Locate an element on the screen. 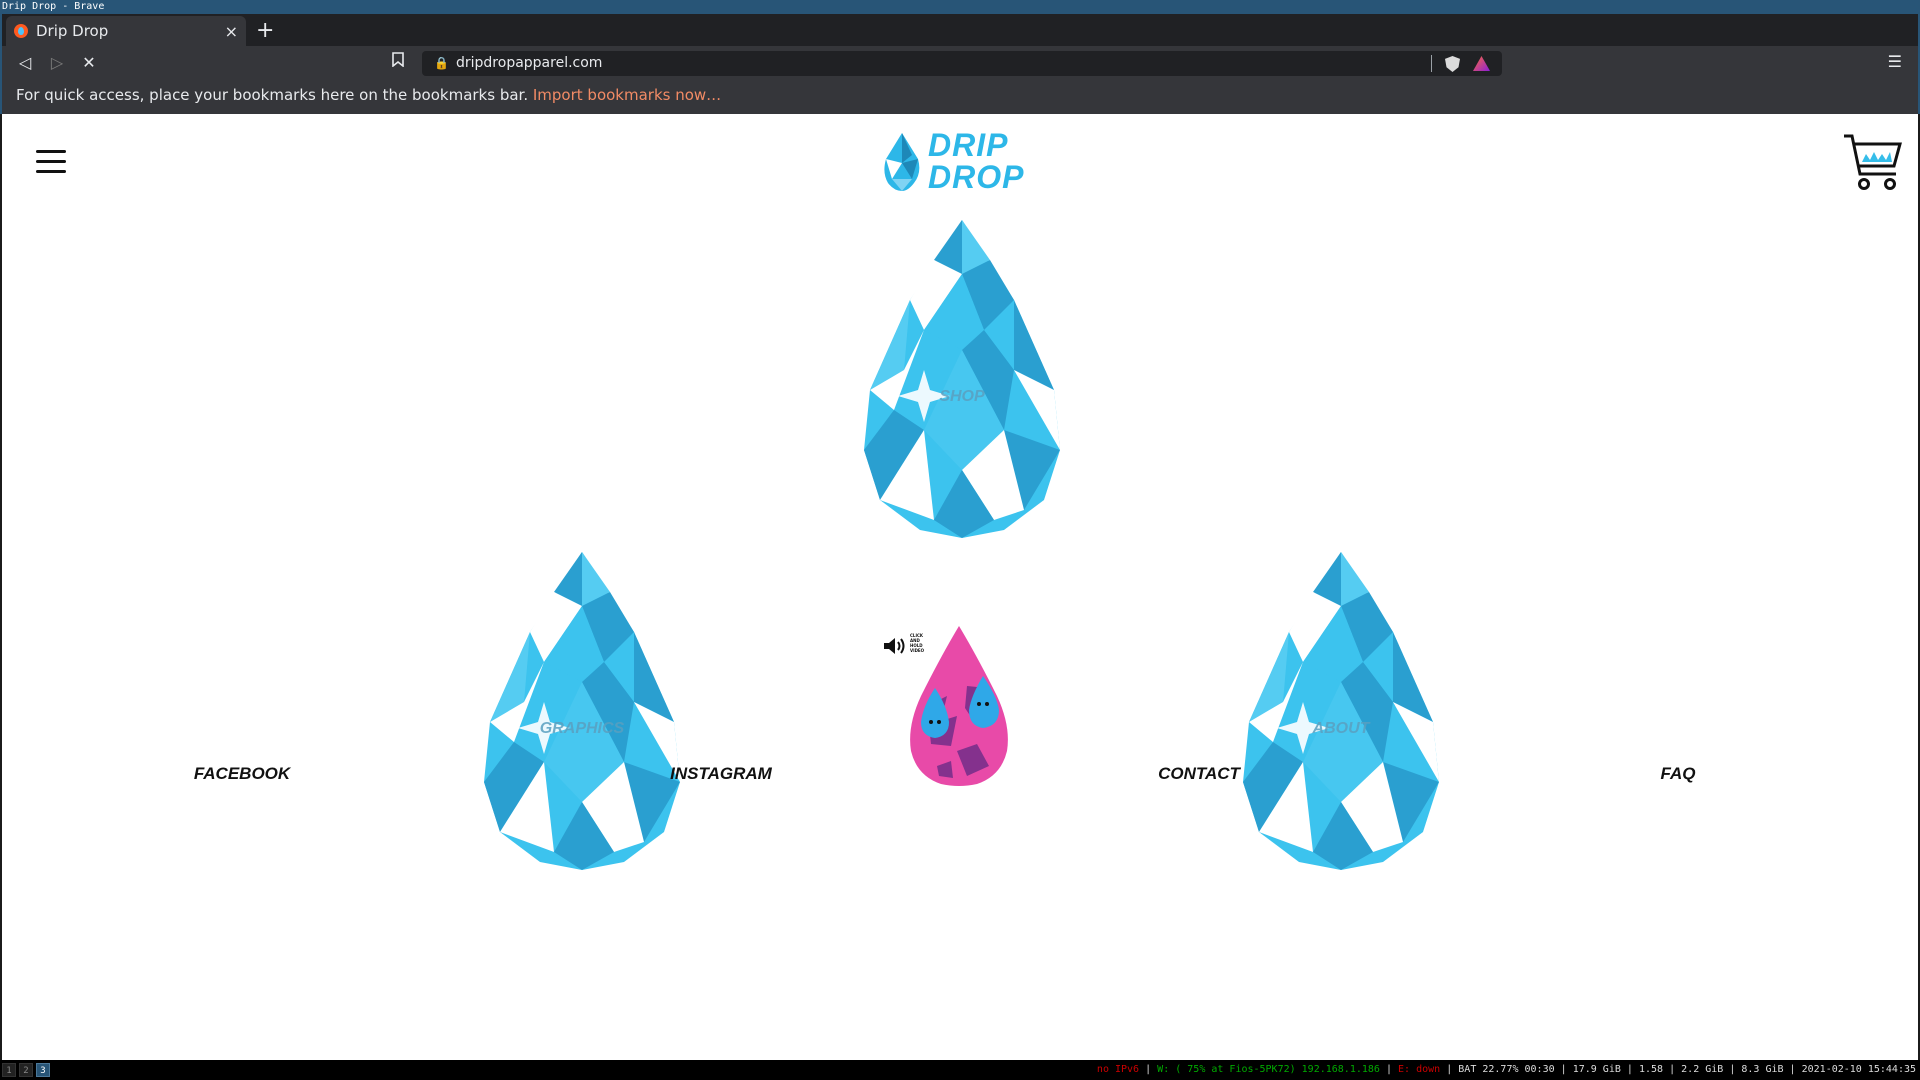 This screenshot has width=1920, height=1080. favicon-icon is located at coordinates (21, 31).